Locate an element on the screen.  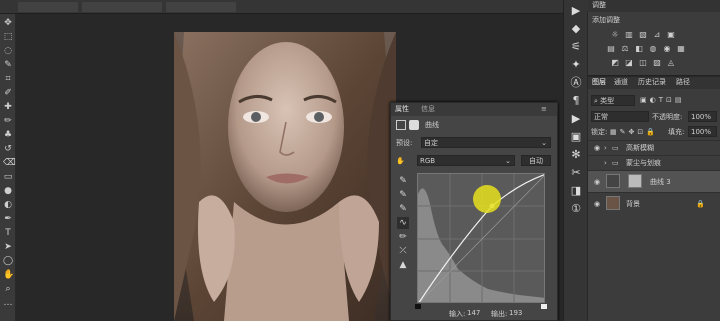
layer-name: 背景 is located at coordinates (633, 204).